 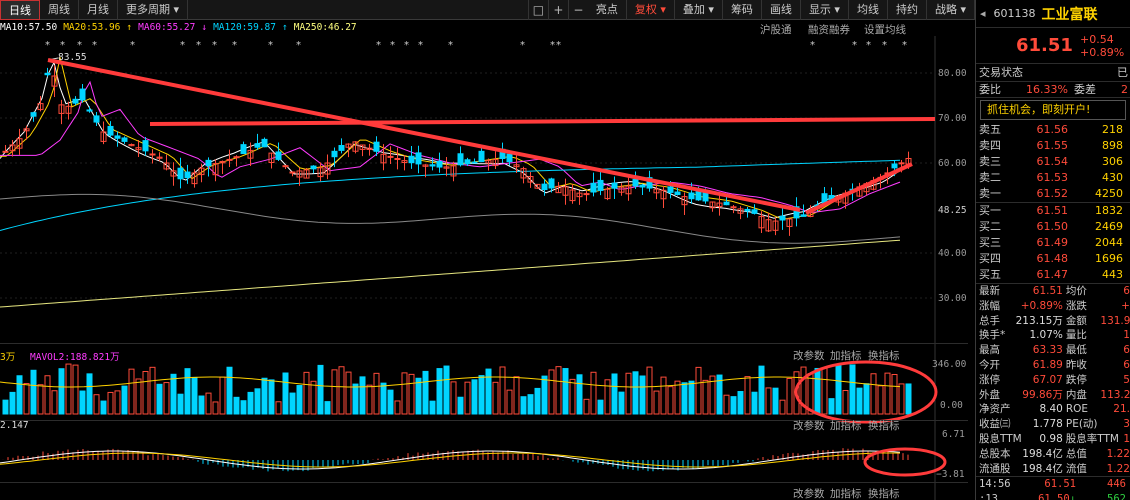 I want to click on price-axis-label: 70.00, so click(x=952, y=118).